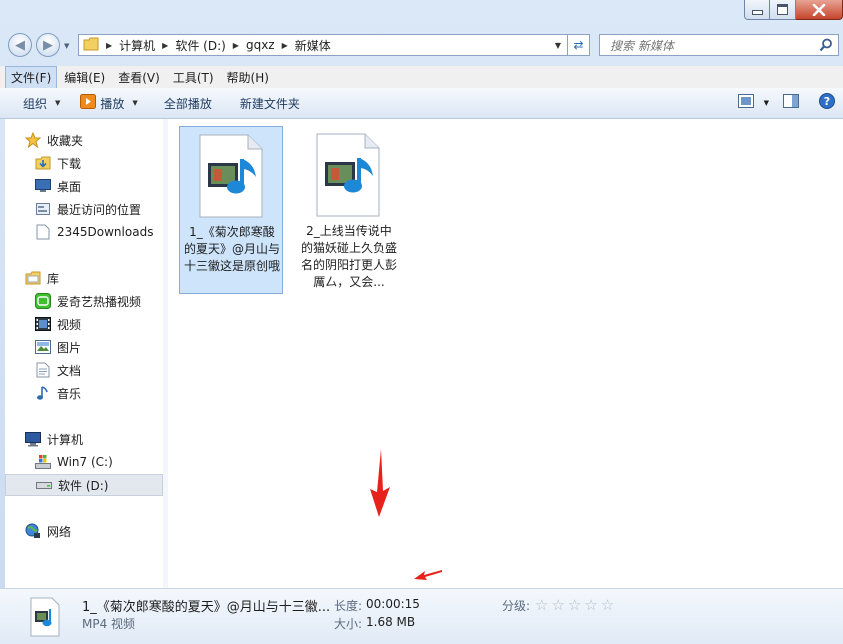  I want to click on details-length-value: 00:00:15, so click(393, 604).